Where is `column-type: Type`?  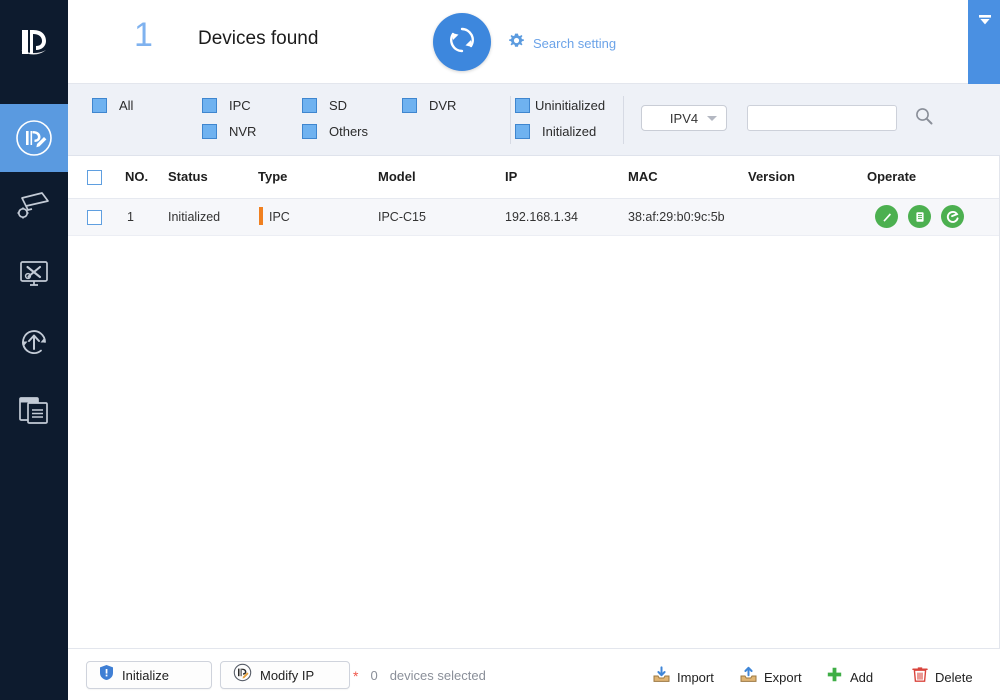
column-type: Type is located at coordinates (273, 176).